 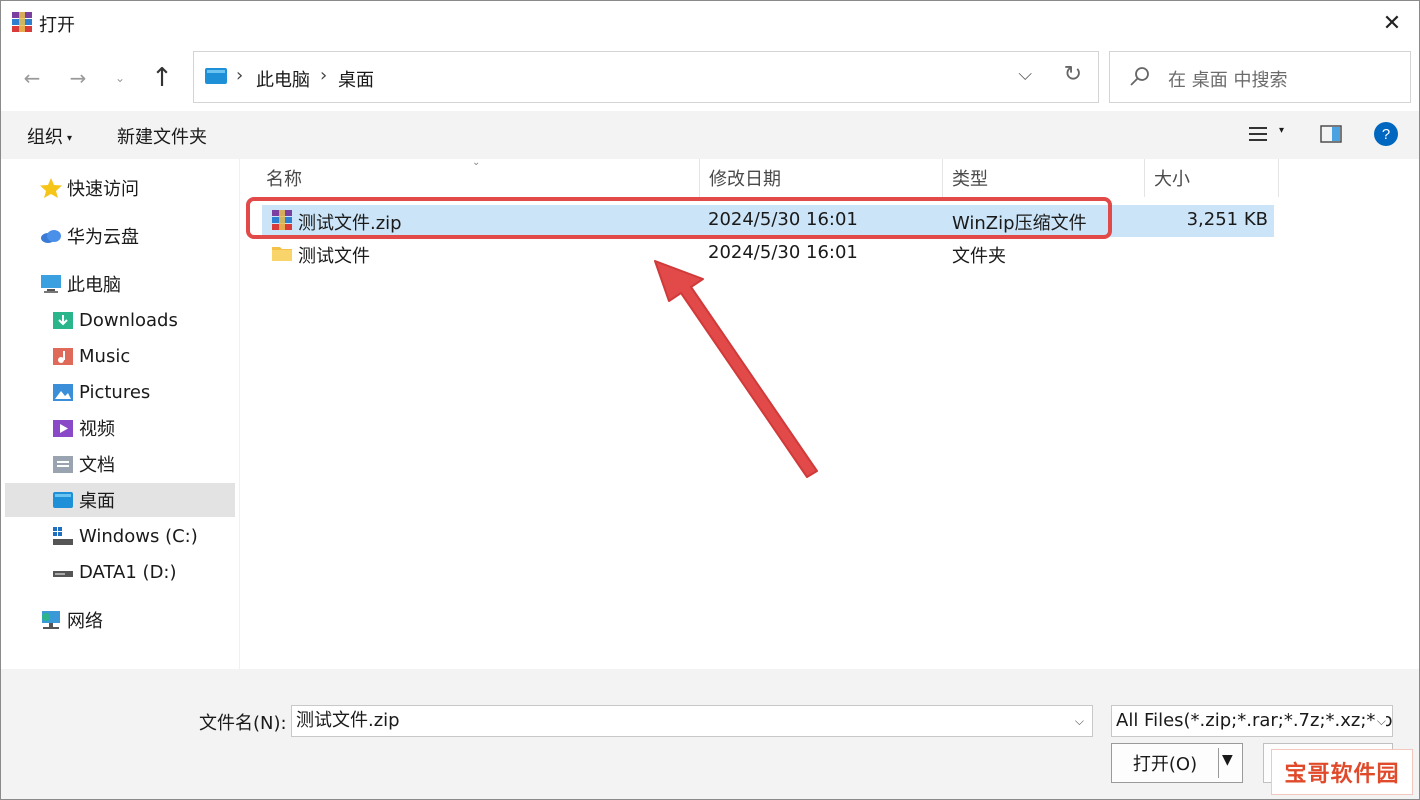 I want to click on filename-value: 测试文件.zip, so click(x=348, y=720).